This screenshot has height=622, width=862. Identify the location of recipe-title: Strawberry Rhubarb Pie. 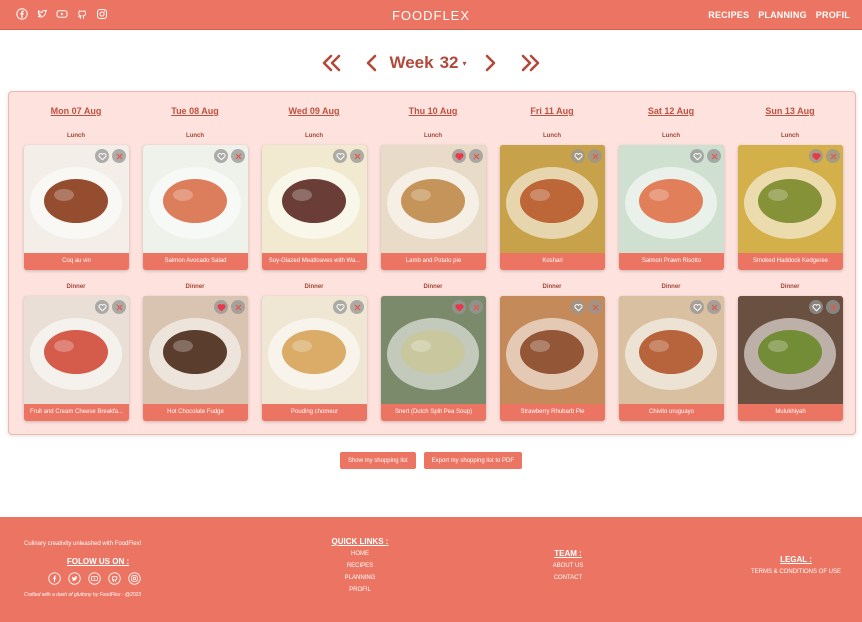
(552, 412).